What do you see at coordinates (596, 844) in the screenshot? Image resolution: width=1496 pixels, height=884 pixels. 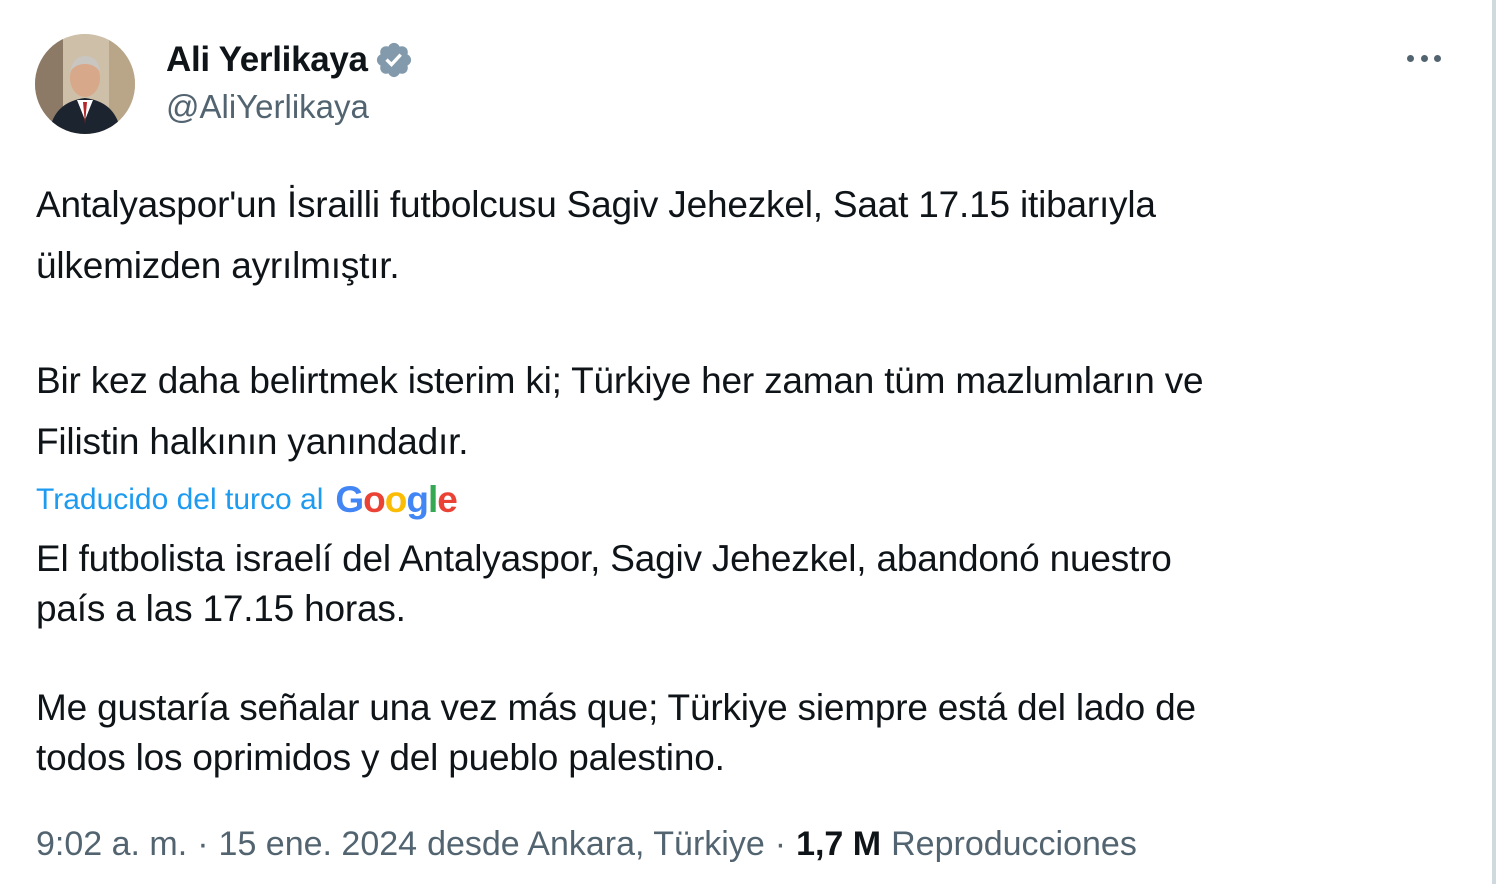 I see `tweet-location: desde Ankara, Türkiye` at bounding box center [596, 844].